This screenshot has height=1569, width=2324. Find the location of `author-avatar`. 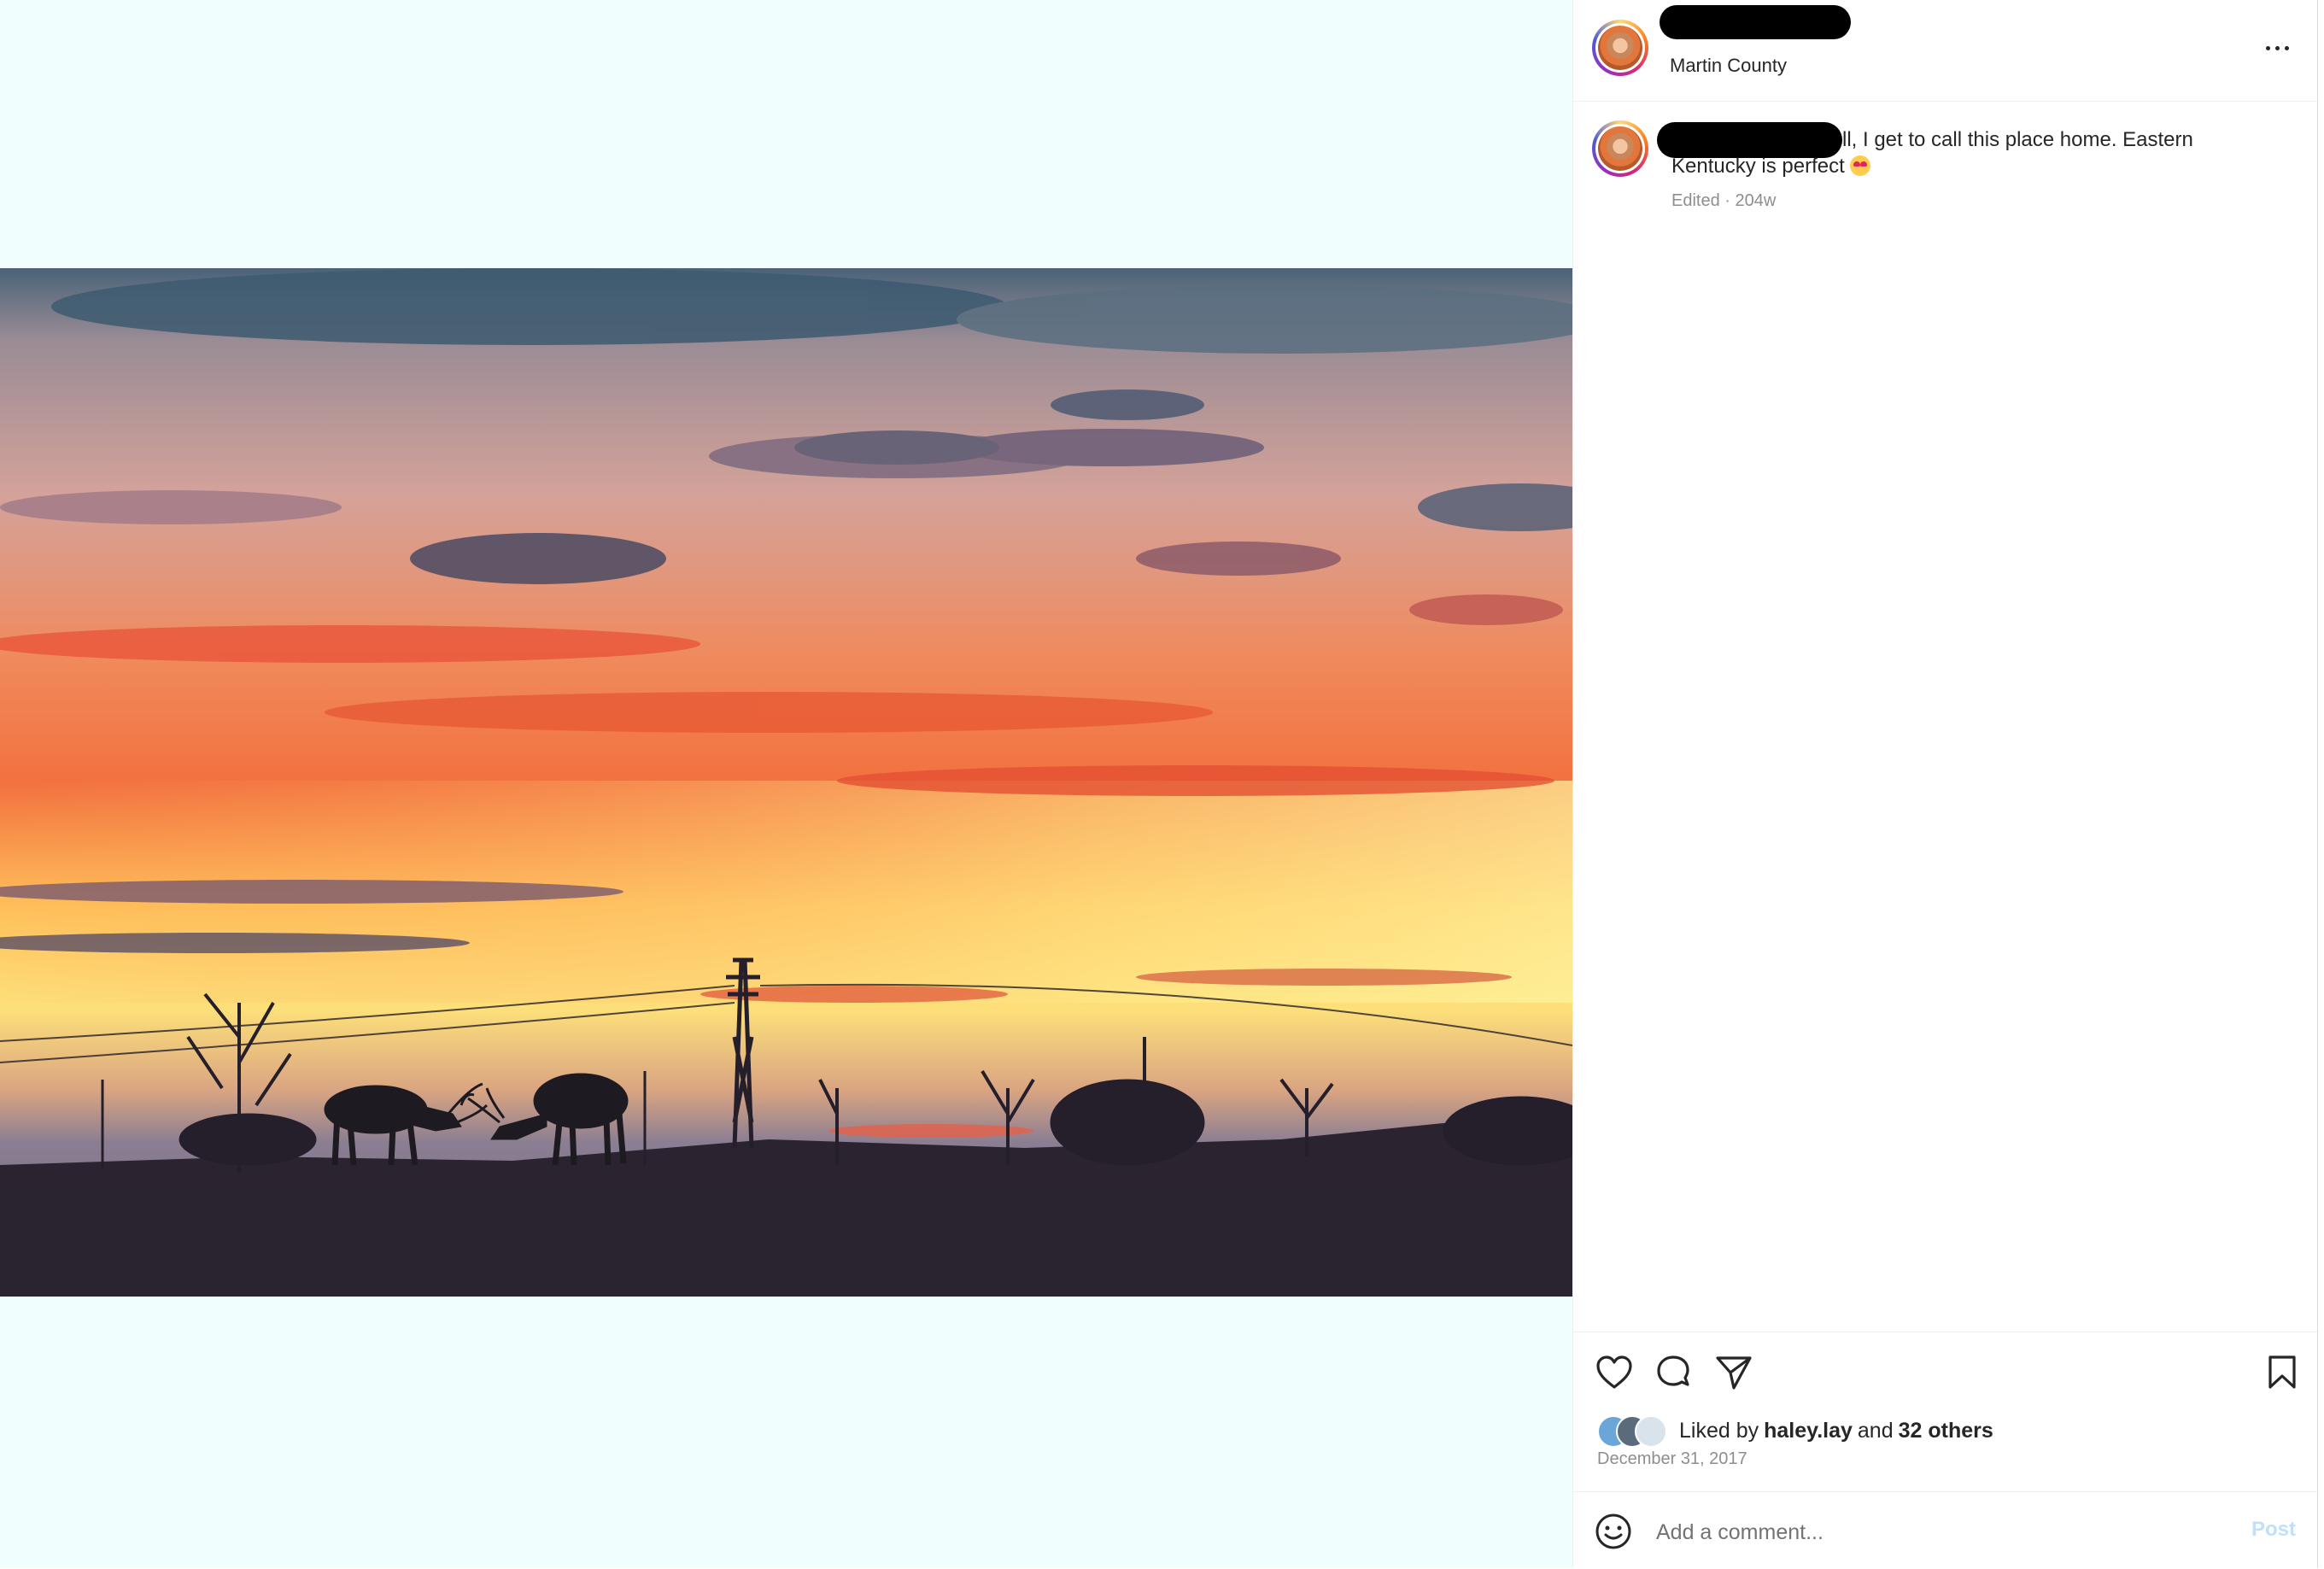

author-avatar is located at coordinates (1620, 48).